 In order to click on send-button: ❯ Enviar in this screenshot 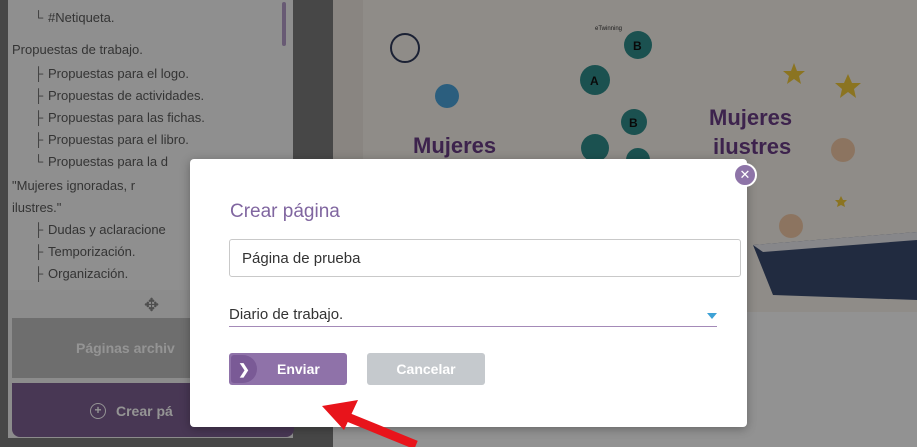, I will do `click(288, 369)`.